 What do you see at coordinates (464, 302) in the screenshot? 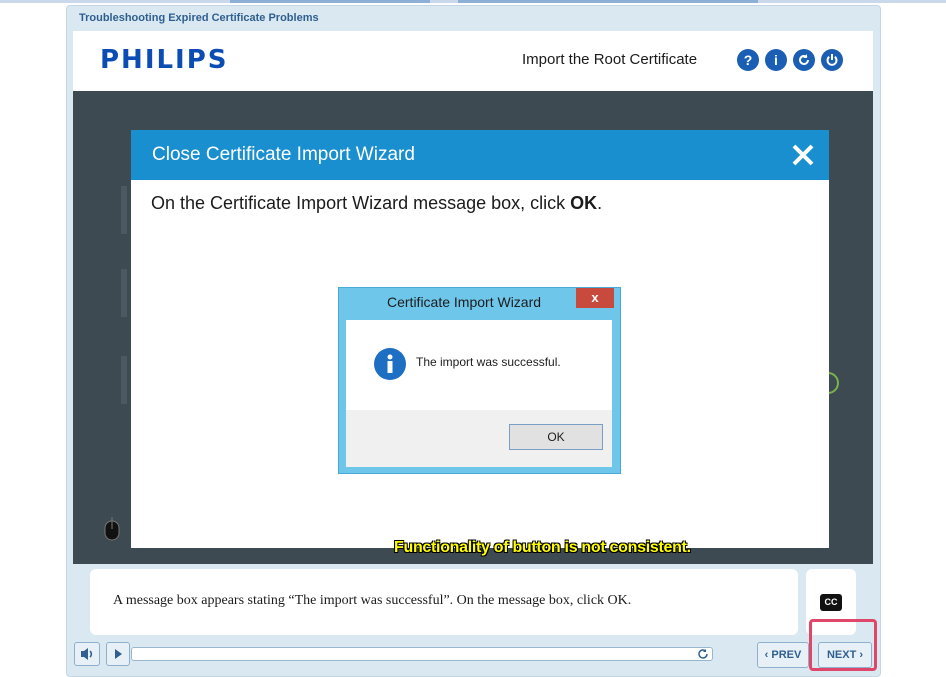
I see `message-box-title: Certificate Import Wizard` at bounding box center [464, 302].